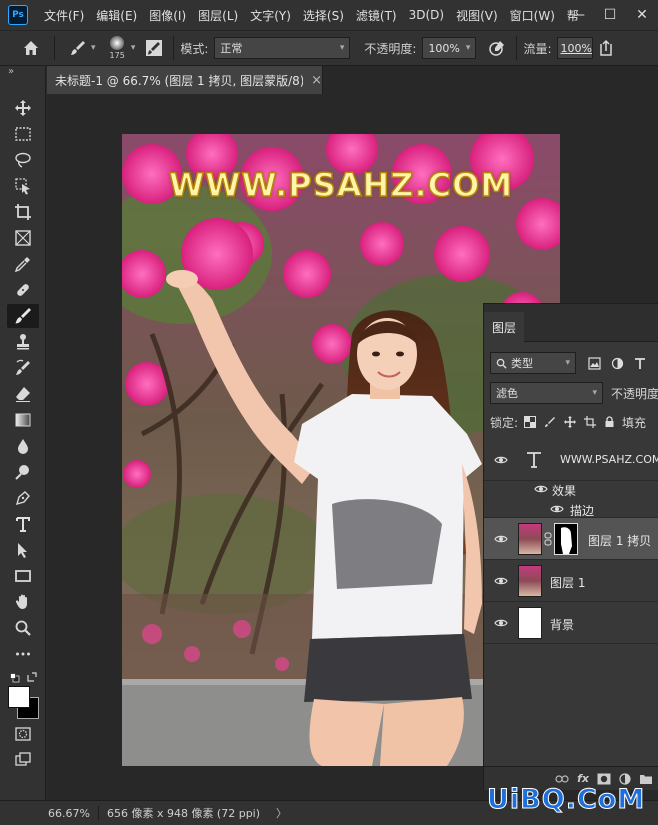 The width and height of the screenshot is (658, 825). What do you see at coordinates (530, 422) in the screenshot?
I see `lock-transparent-icon` at bounding box center [530, 422].